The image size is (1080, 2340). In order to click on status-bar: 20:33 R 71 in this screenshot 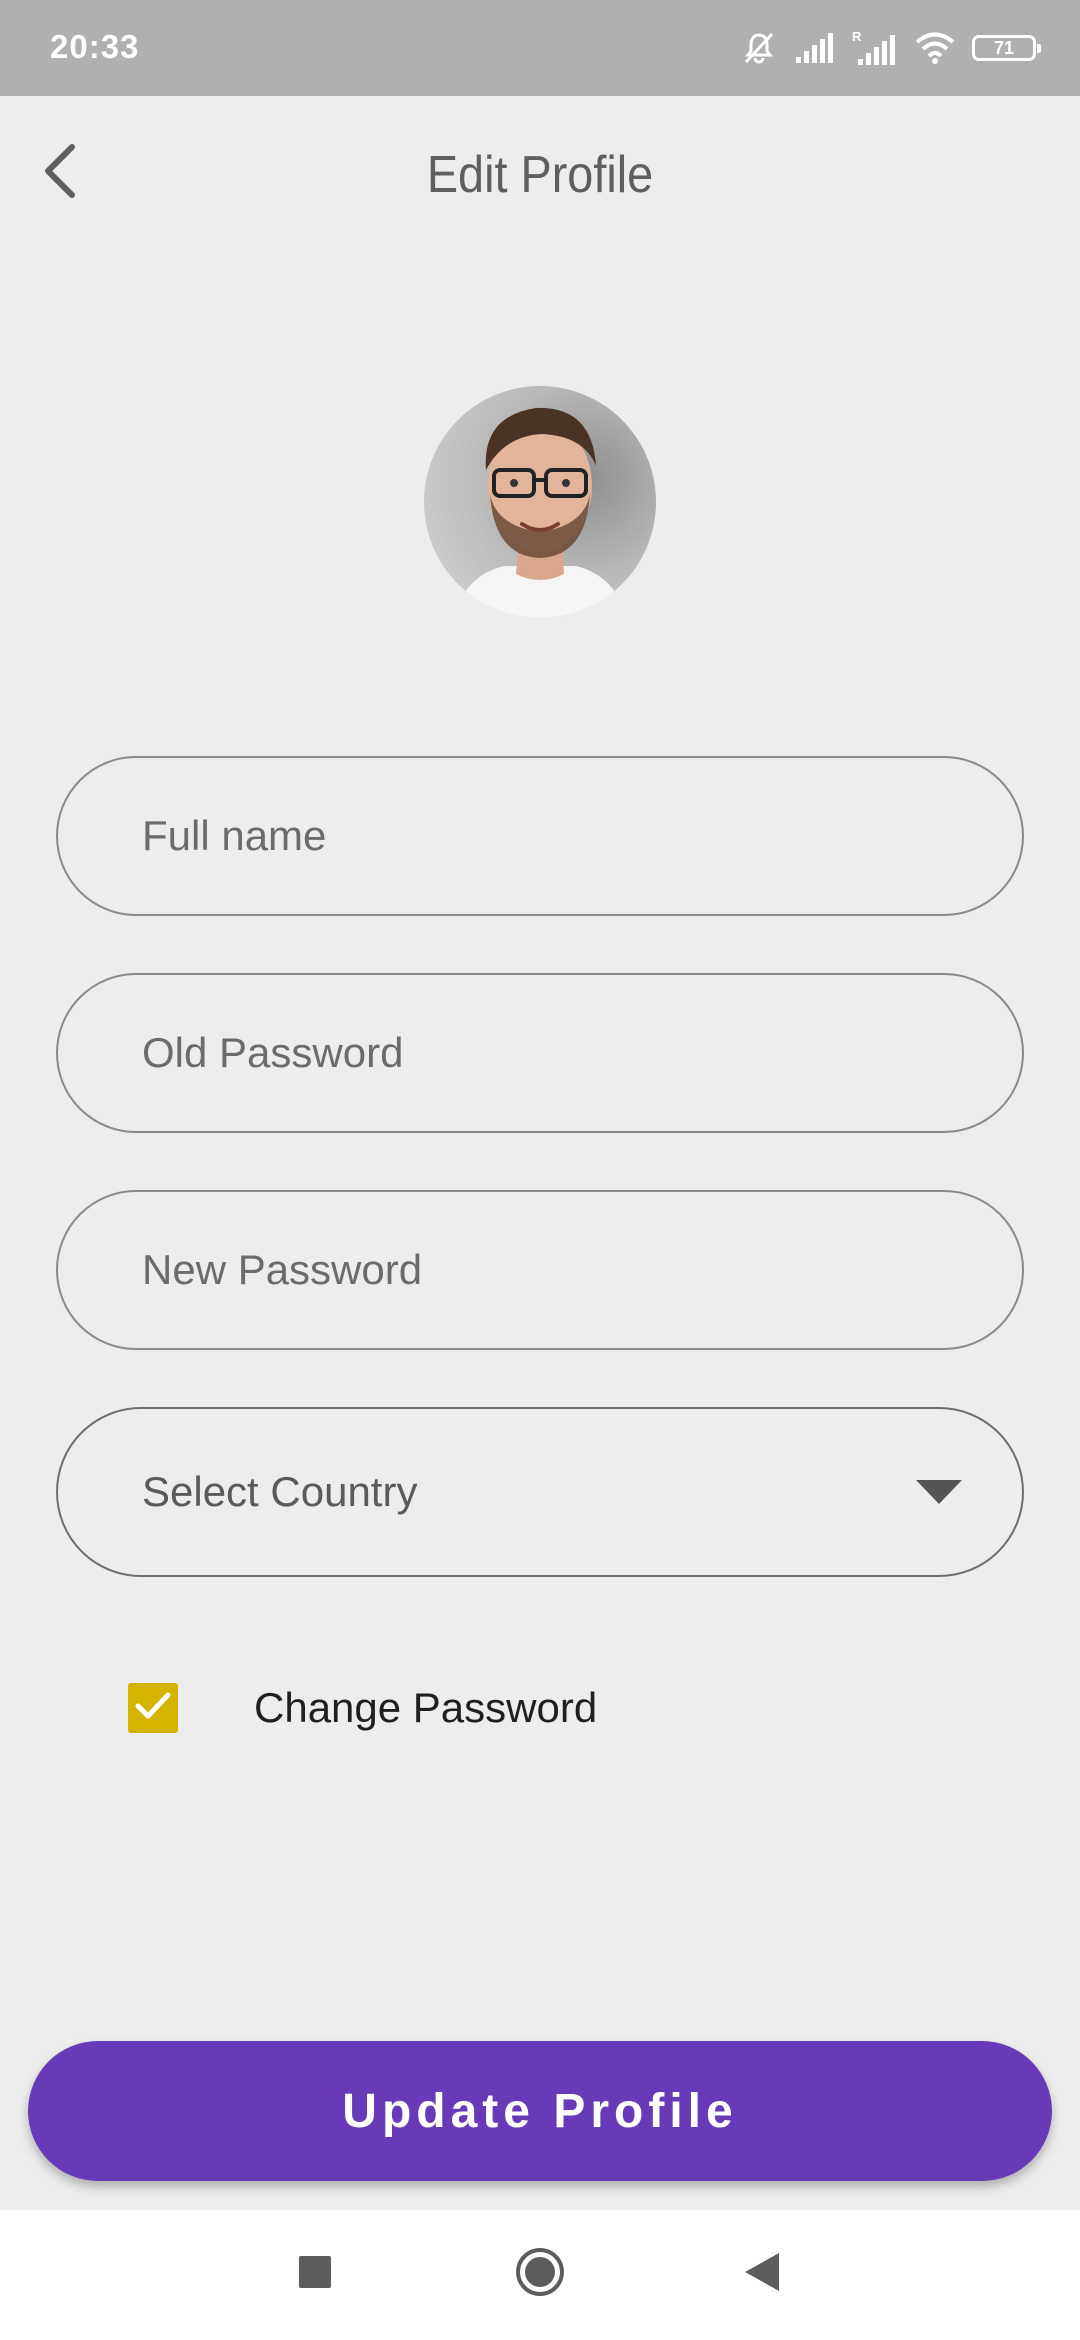, I will do `click(540, 48)`.